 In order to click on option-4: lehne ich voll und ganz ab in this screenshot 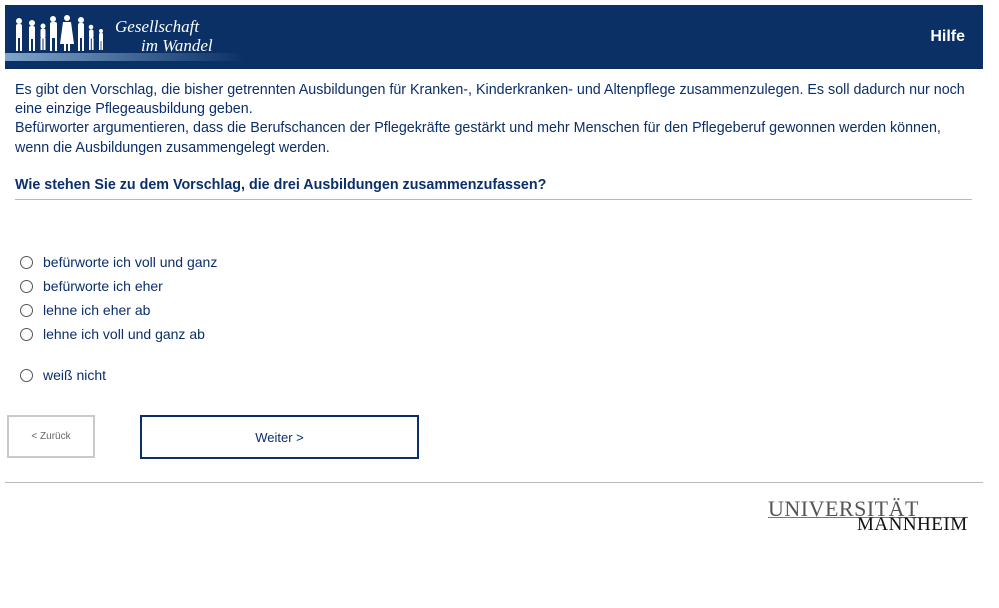, I will do `click(150, 334)`.